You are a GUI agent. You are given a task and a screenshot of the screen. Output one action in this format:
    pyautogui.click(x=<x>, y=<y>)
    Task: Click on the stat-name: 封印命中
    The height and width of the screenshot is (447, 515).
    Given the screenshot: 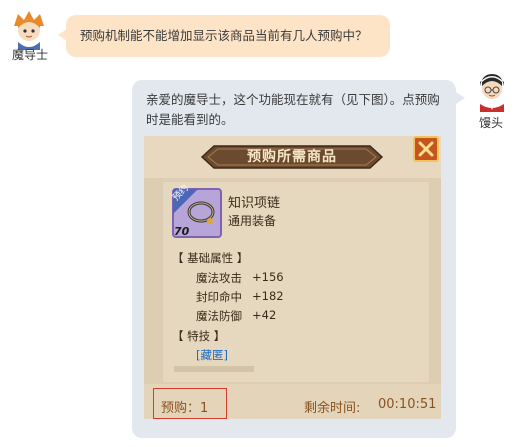 What is the action you would take?
    pyautogui.click(x=219, y=297)
    